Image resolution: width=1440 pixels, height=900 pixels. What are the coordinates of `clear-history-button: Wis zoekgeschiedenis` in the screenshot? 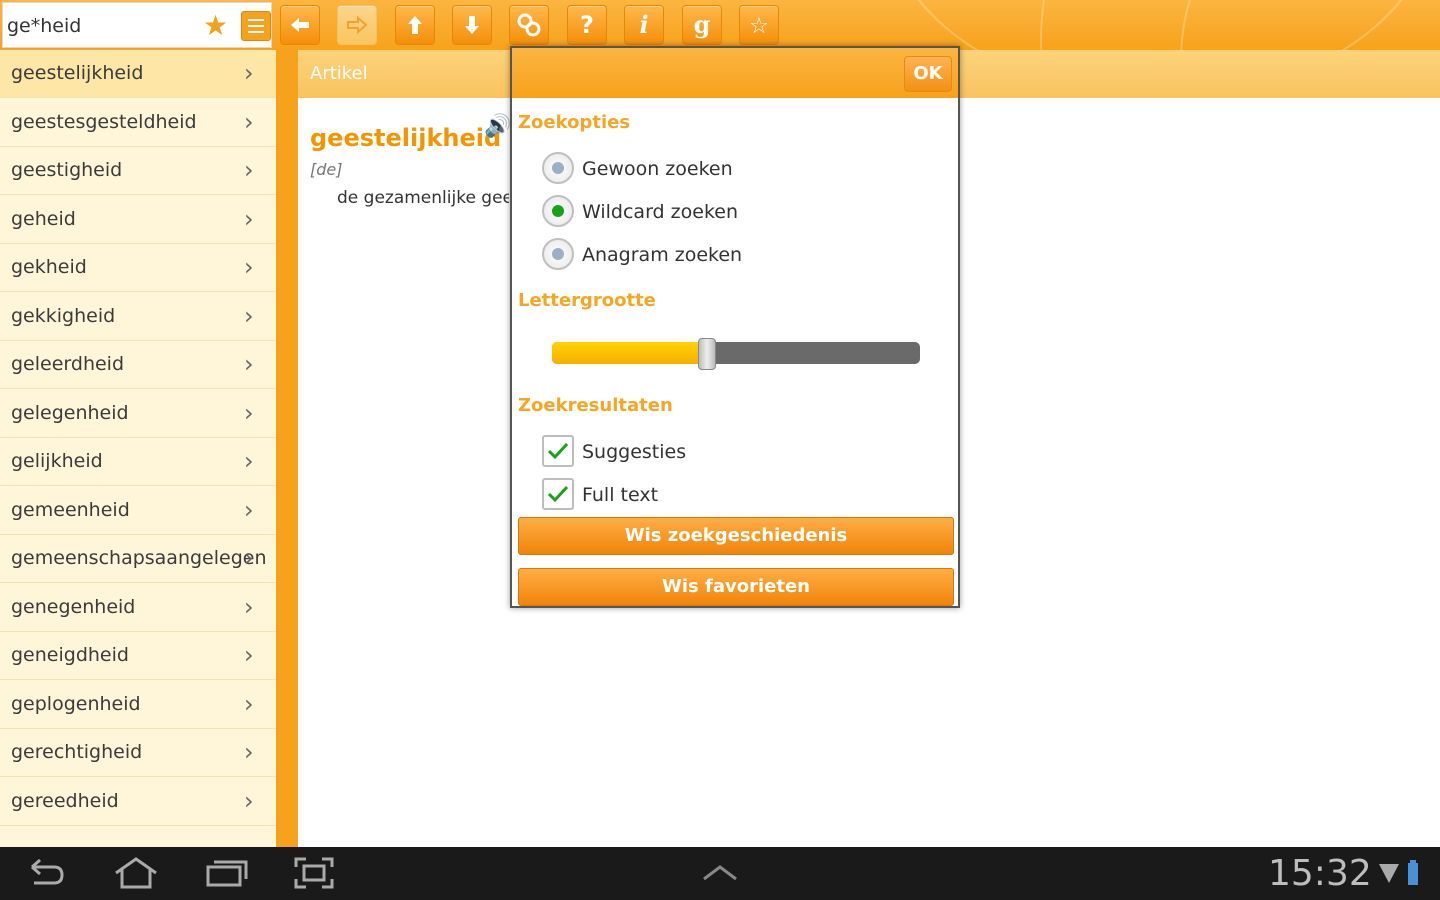 It's located at (736, 536).